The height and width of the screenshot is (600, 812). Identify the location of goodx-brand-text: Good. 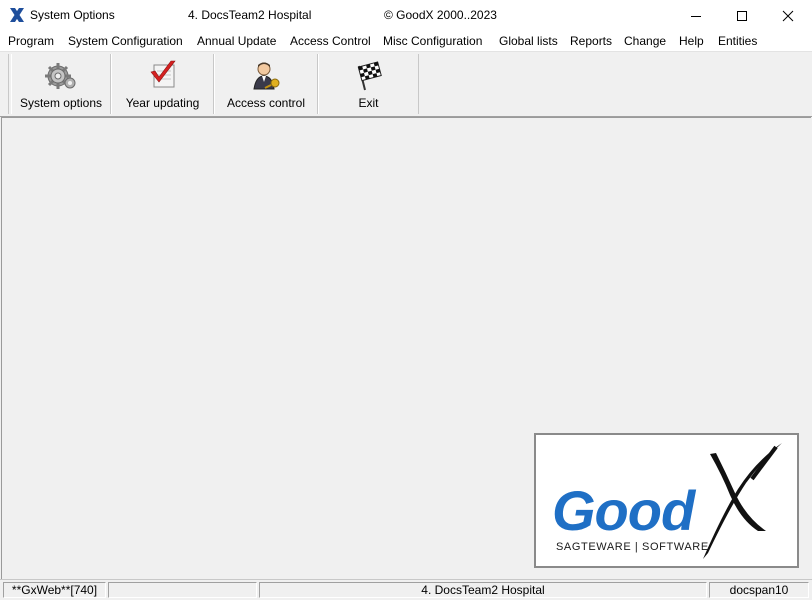
(624, 510).